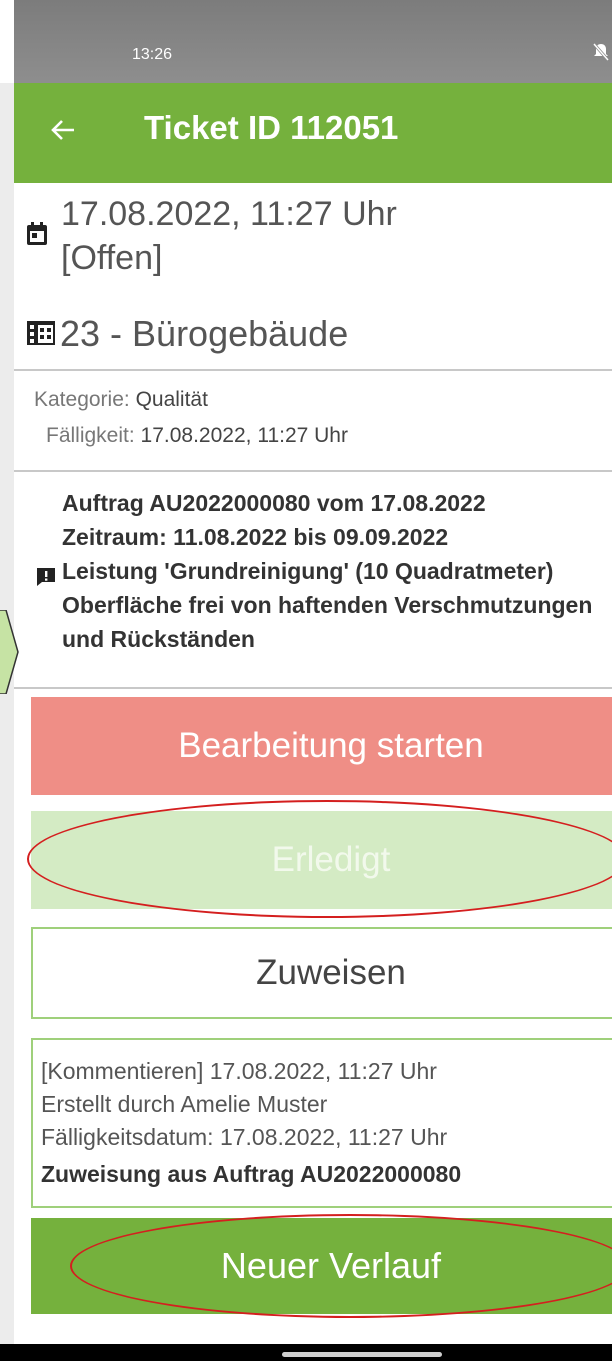 This screenshot has height=1361, width=612. What do you see at coordinates (321, 860) in the screenshot?
I see `done-button: Erledigt` at bounding box center [321, 860].